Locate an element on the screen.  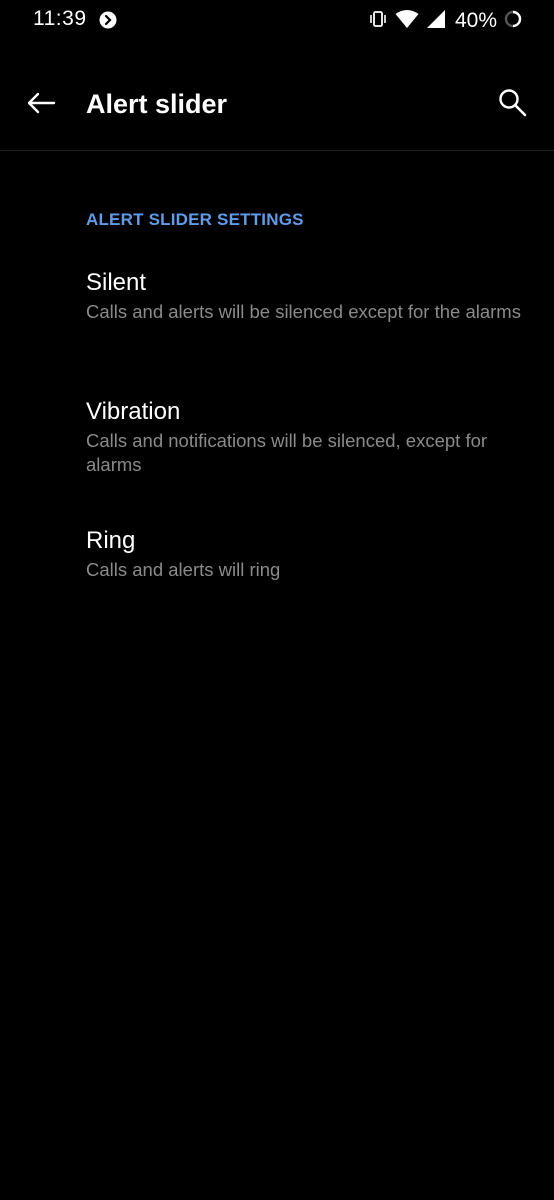
back-button is located at coordinates (41, 105).